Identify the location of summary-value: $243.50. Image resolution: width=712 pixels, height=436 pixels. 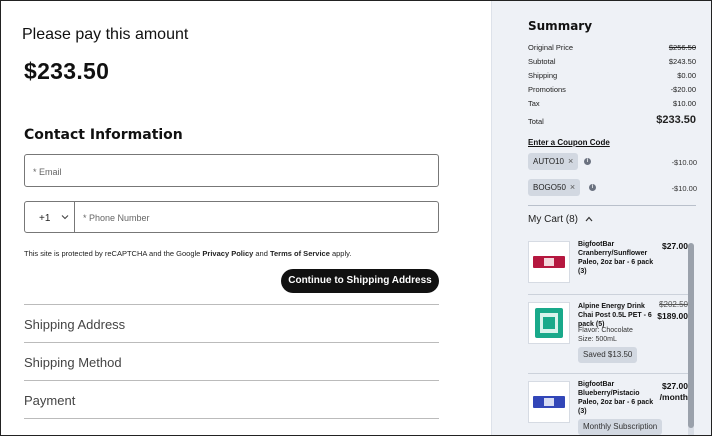
(682, 61).